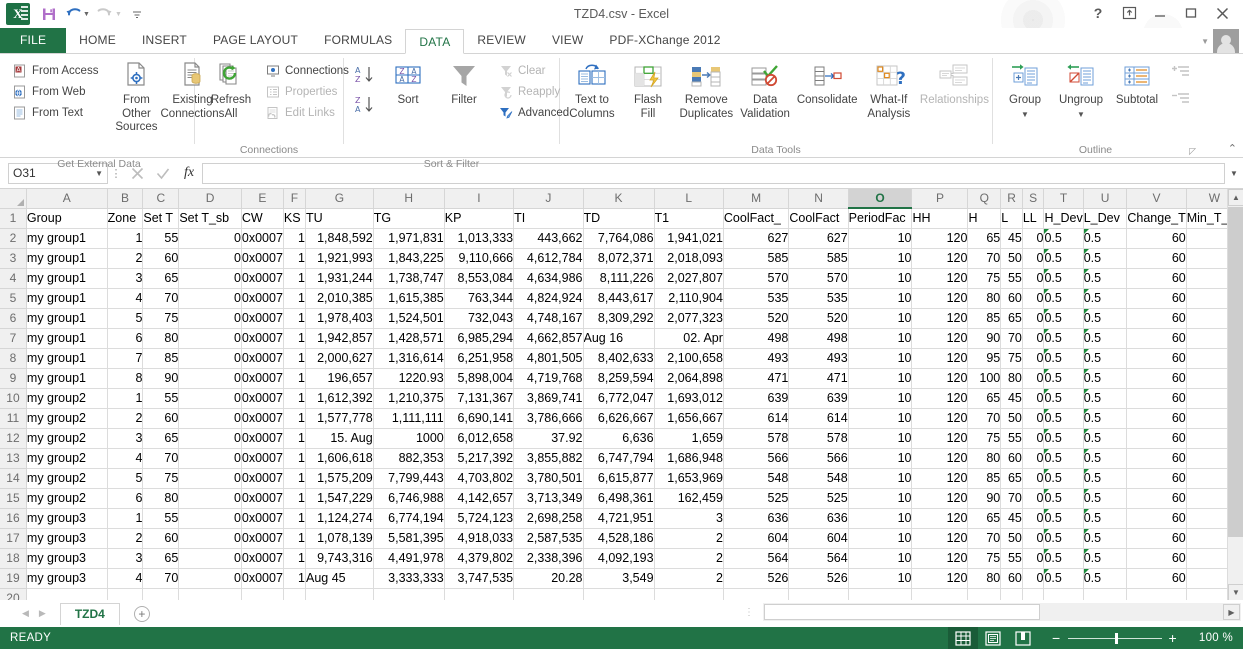 Image resolution: width=1243 pixels, height=670 pixels. I want to click on cell-N20, so click(818, 594).